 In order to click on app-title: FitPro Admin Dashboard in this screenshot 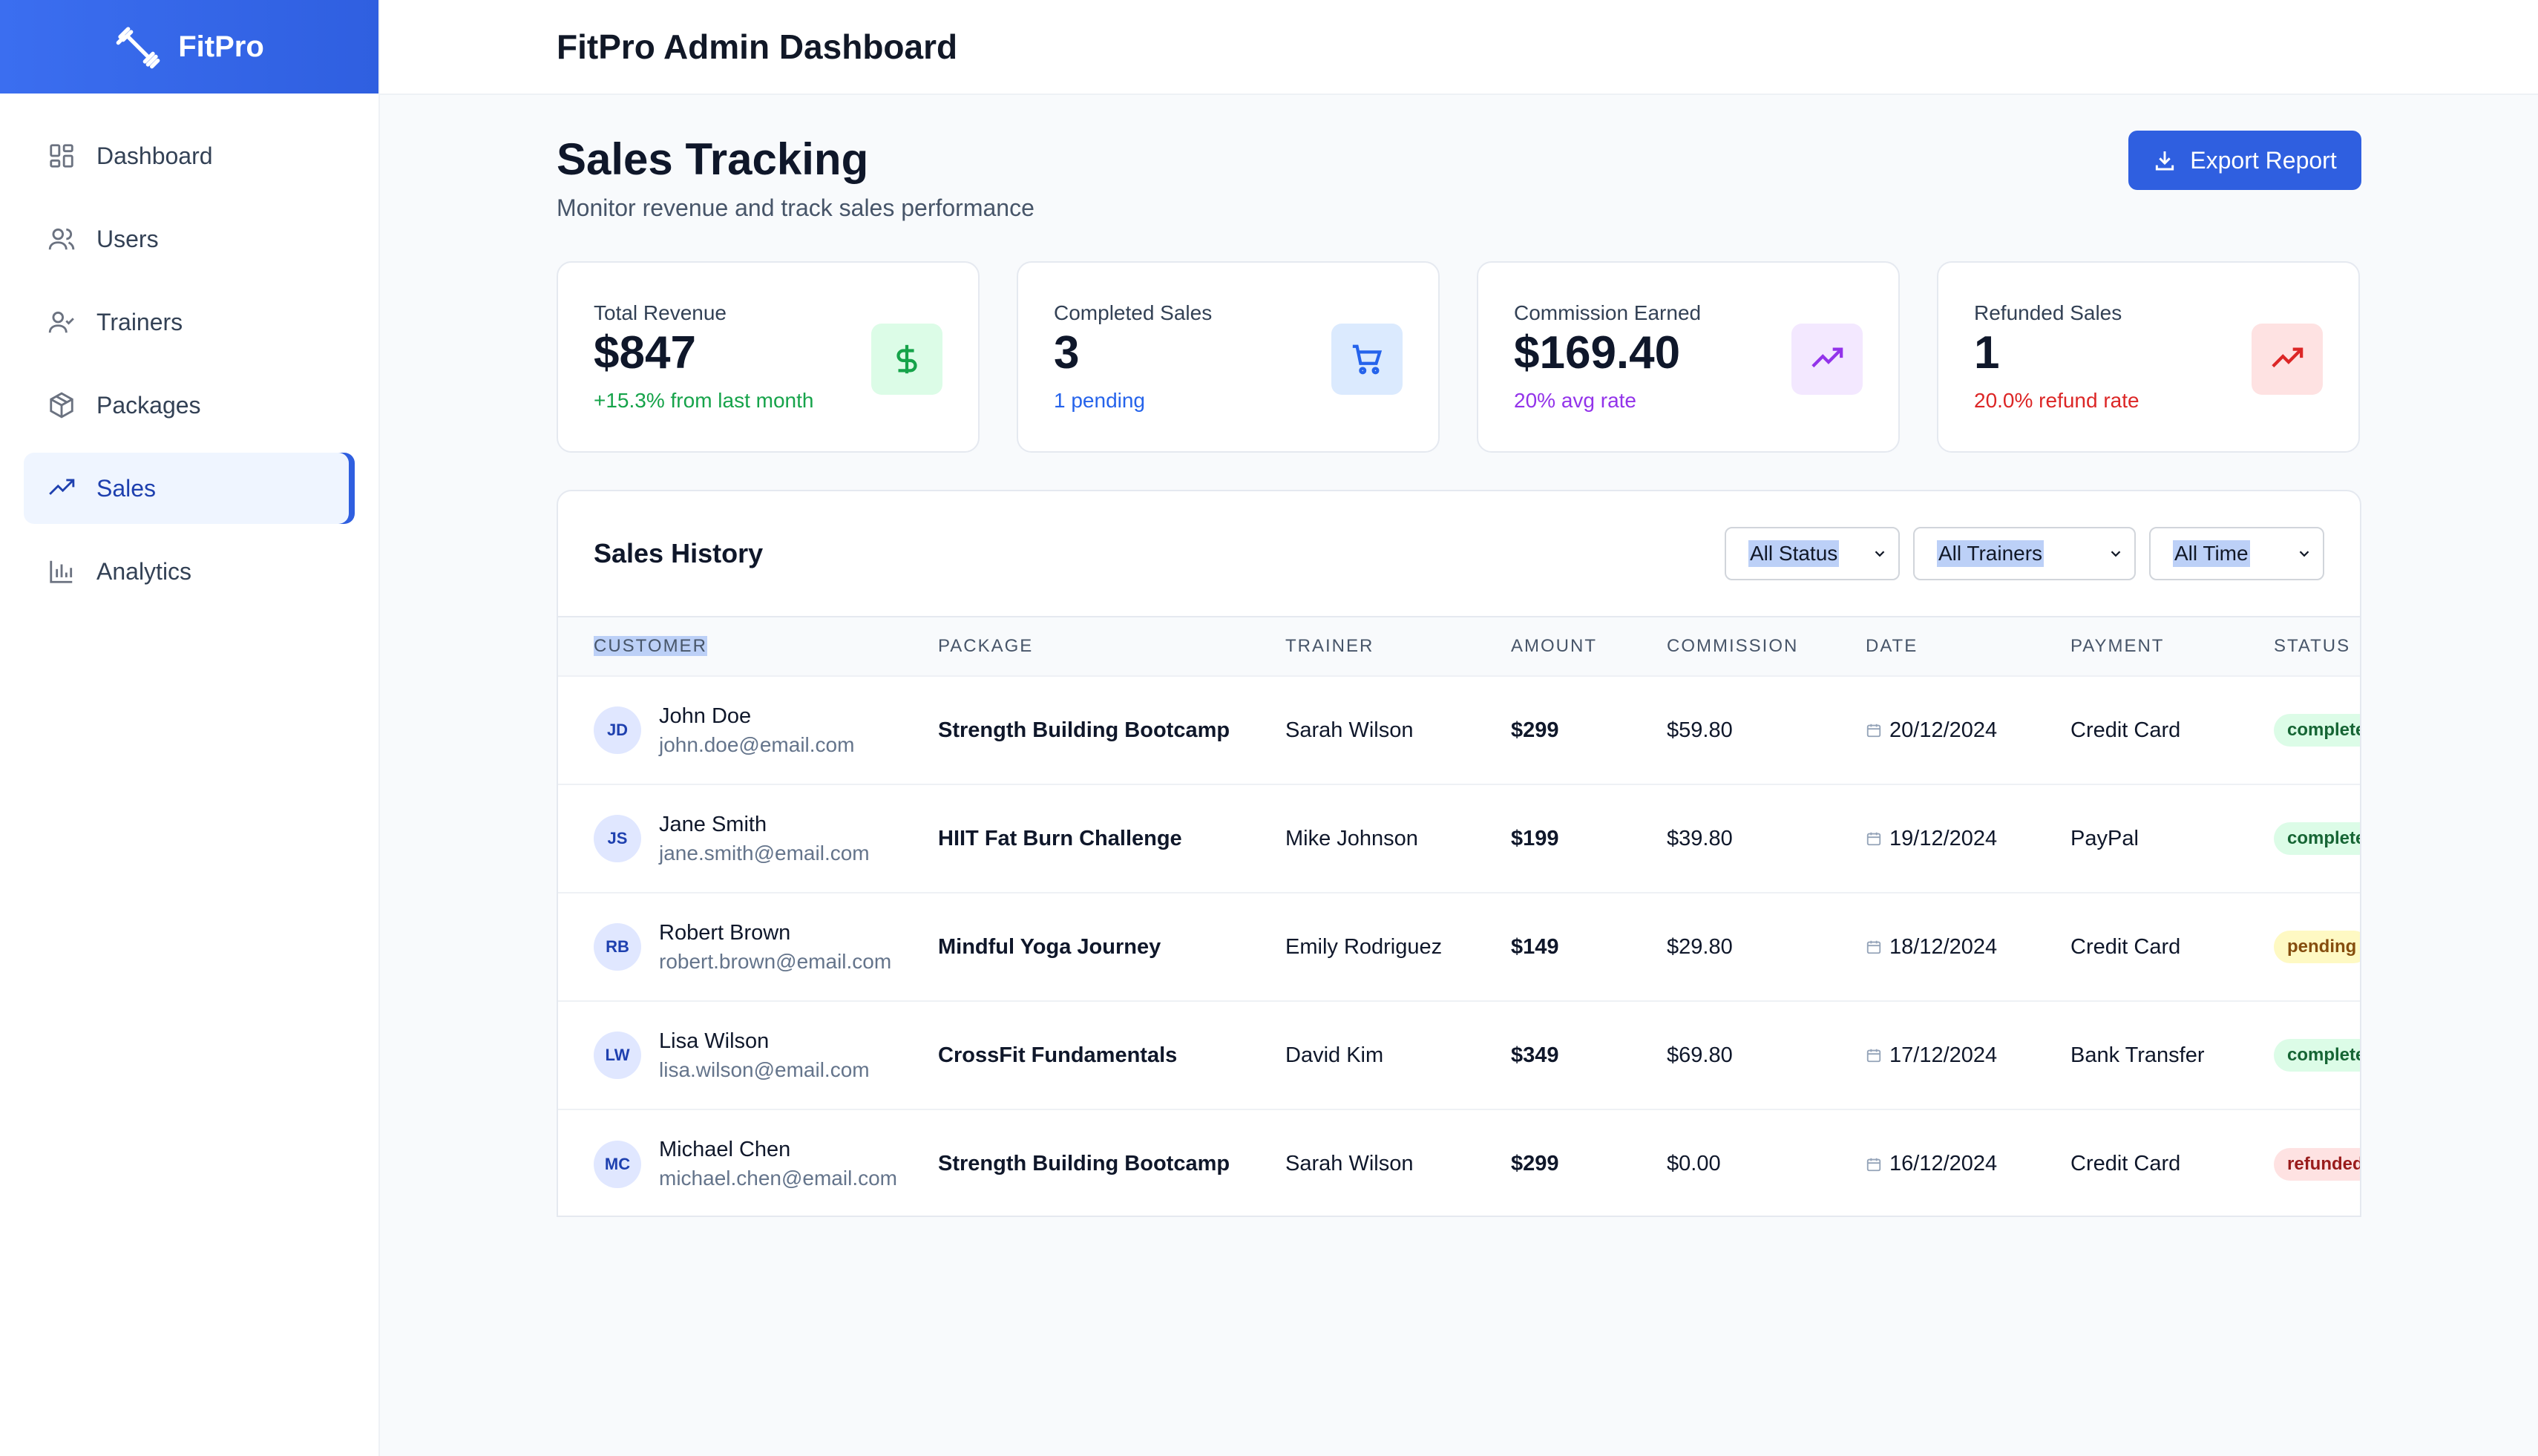, I will do `click(757, 47)`.